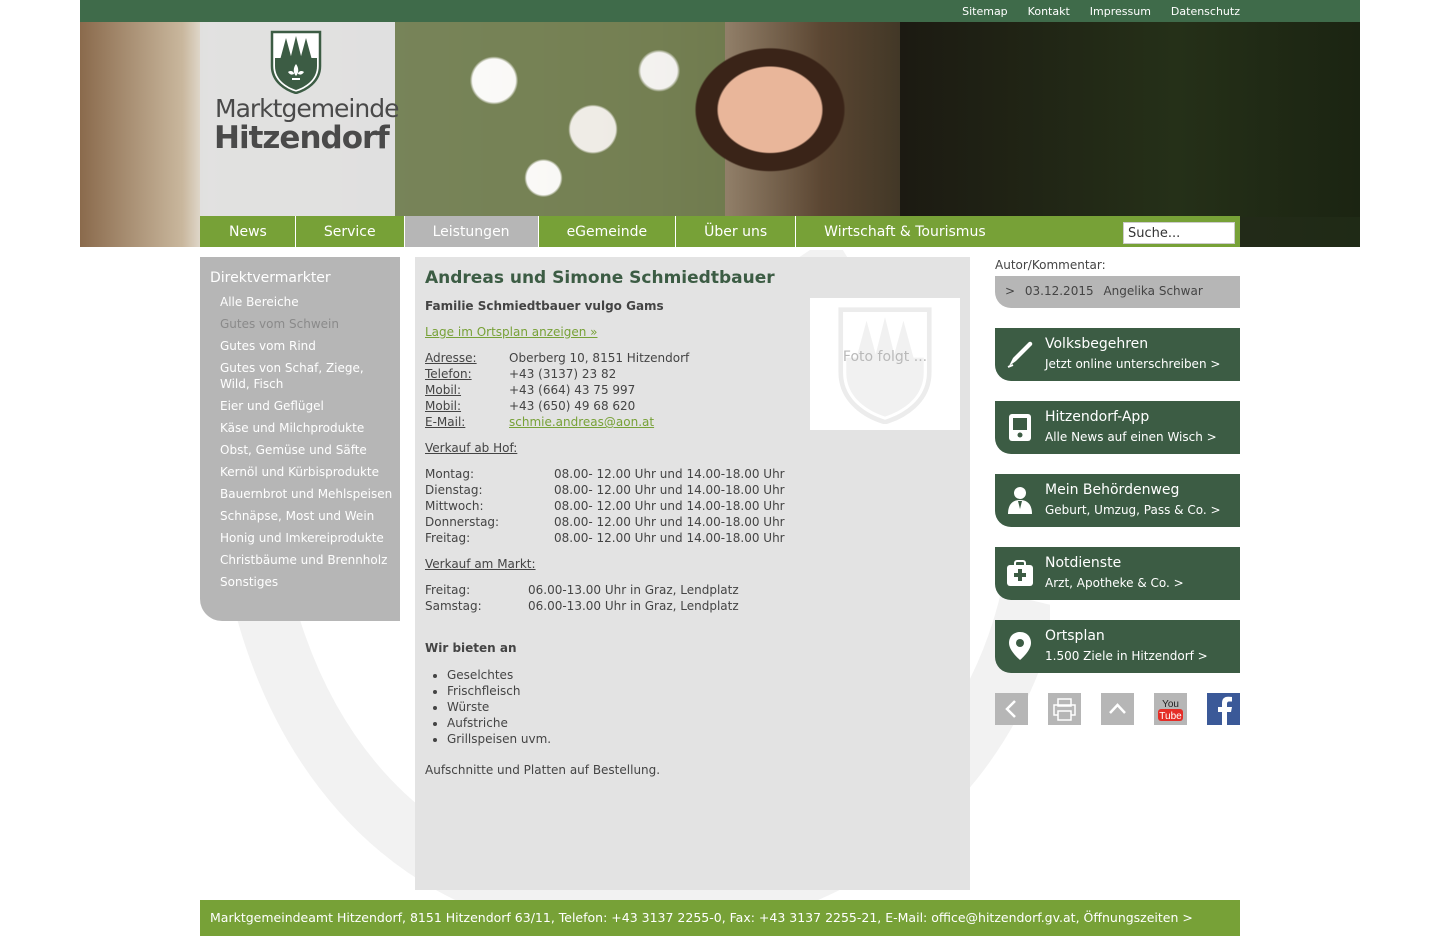 The height and width of the screenshot is (936, 1440). What do you see at coordinates (453, 606) in the screenshot?
I see `hours-day: Samstag:` at bounding box center [453, 606].